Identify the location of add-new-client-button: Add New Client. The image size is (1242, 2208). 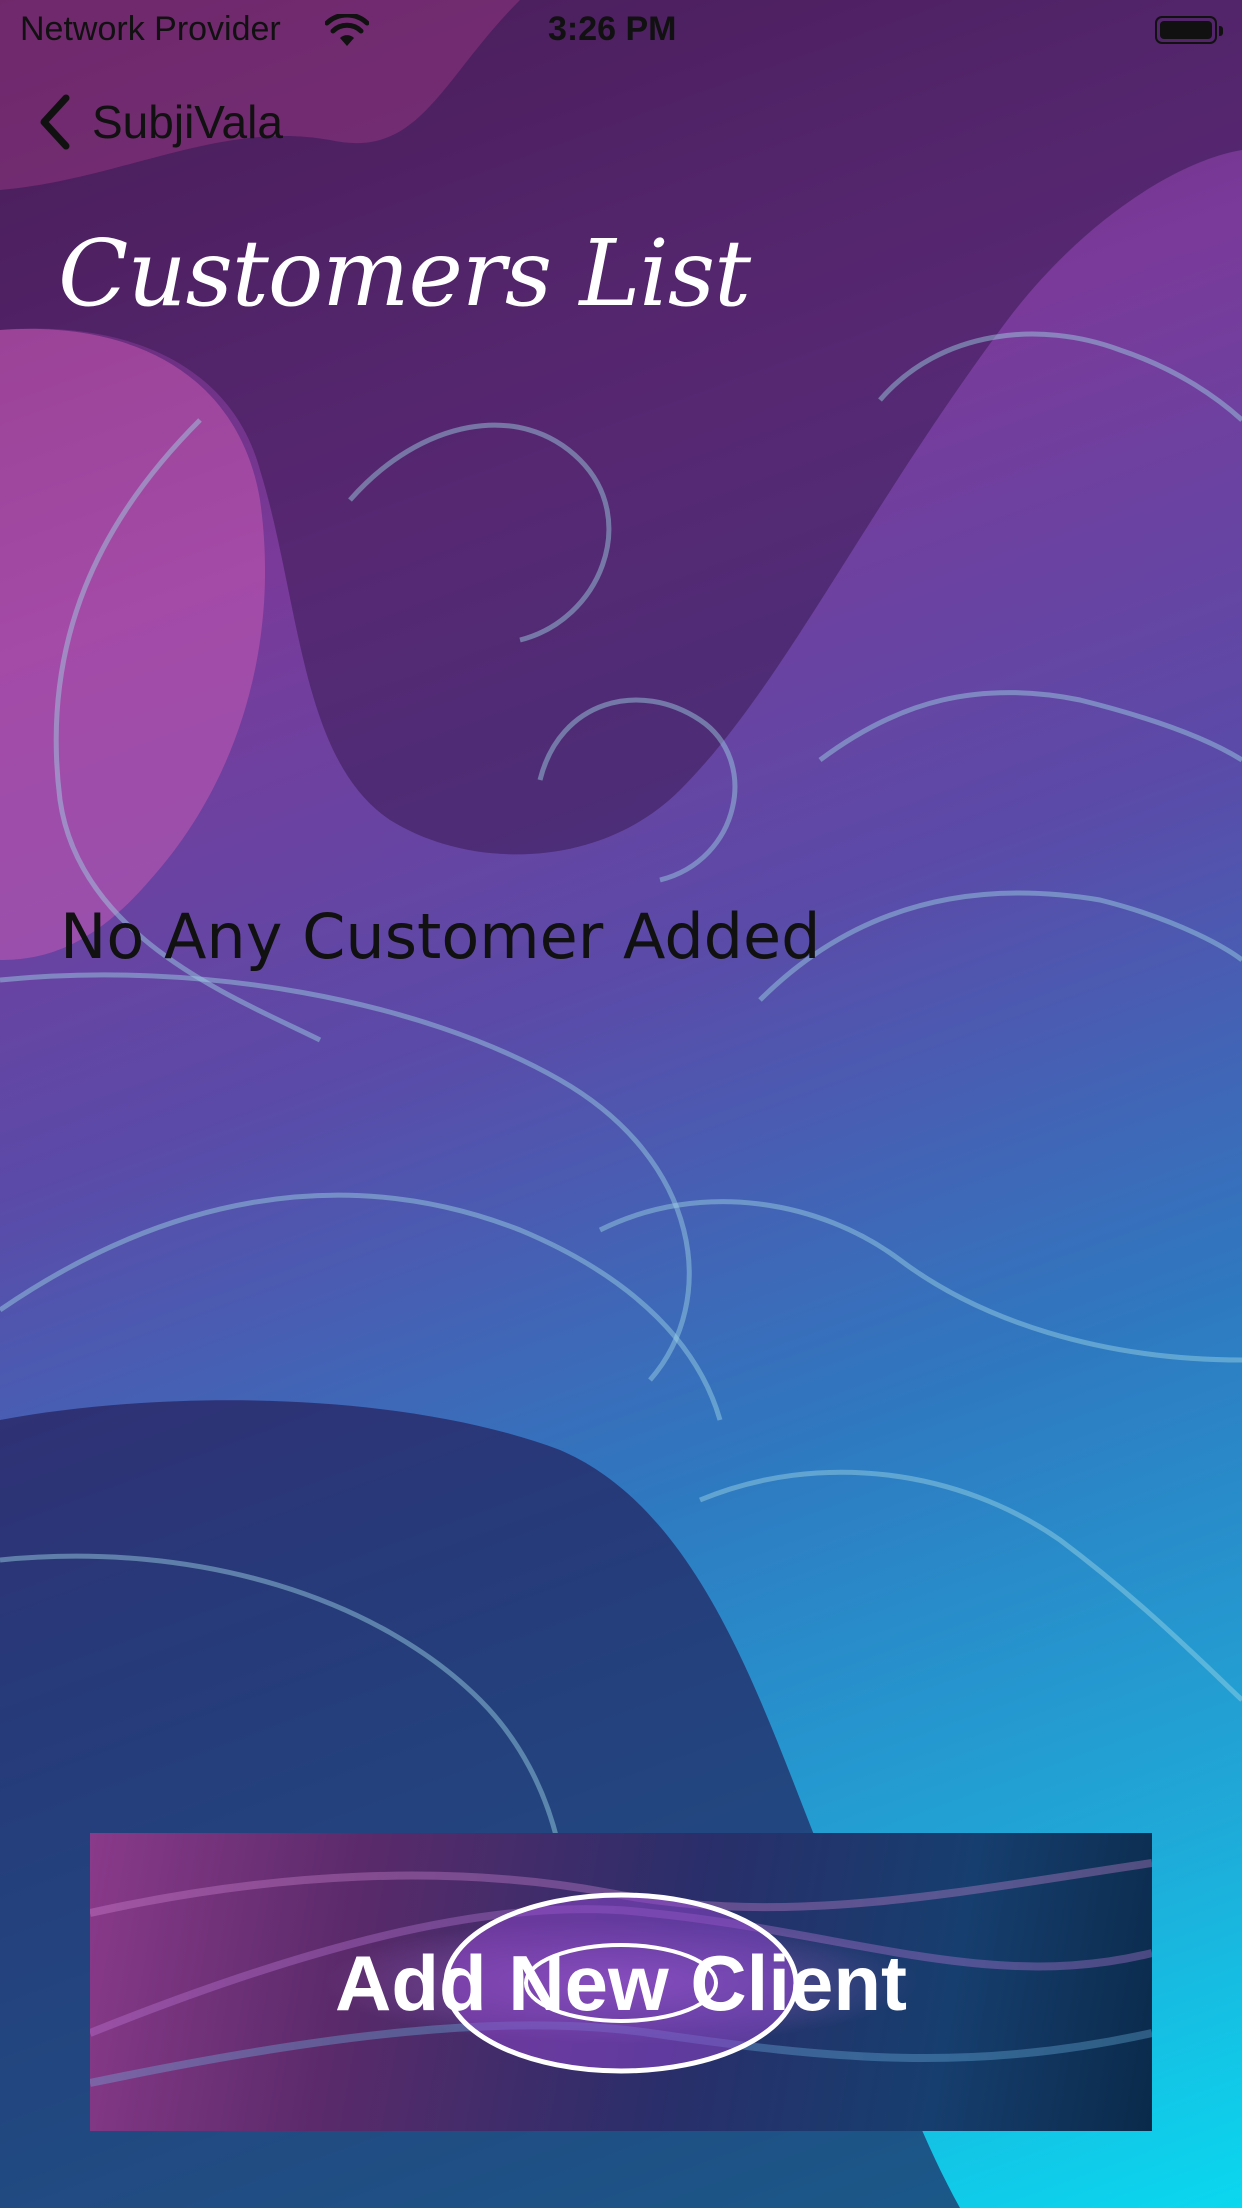
(621, 1982).